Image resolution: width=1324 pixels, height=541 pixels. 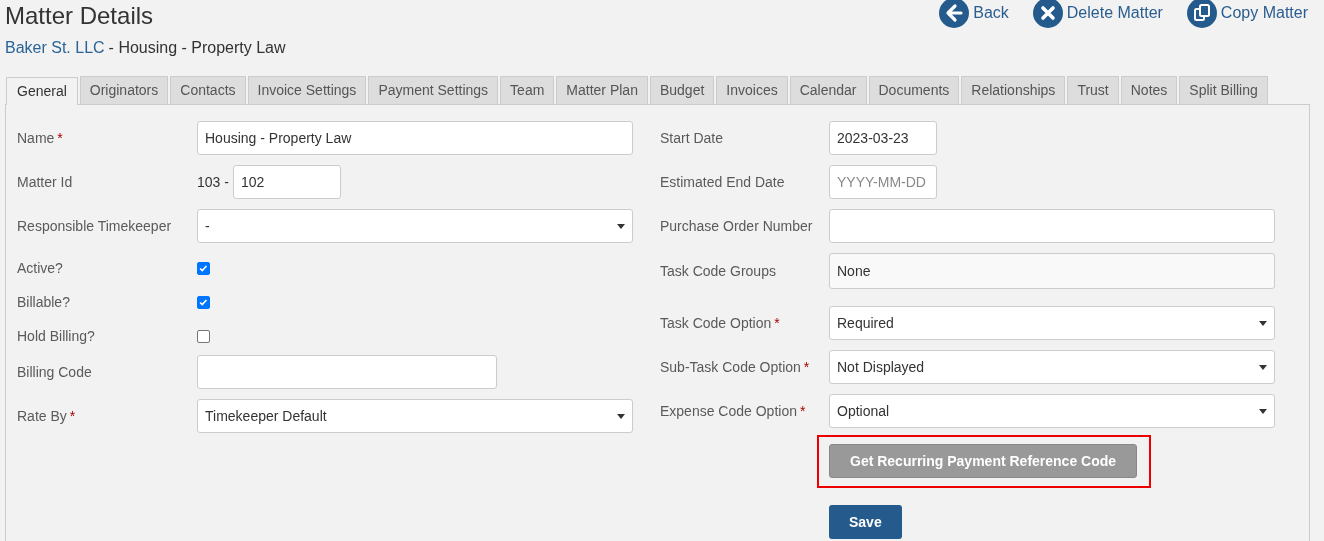 I want to click on back-link: Back, so click(x=974, y=14).